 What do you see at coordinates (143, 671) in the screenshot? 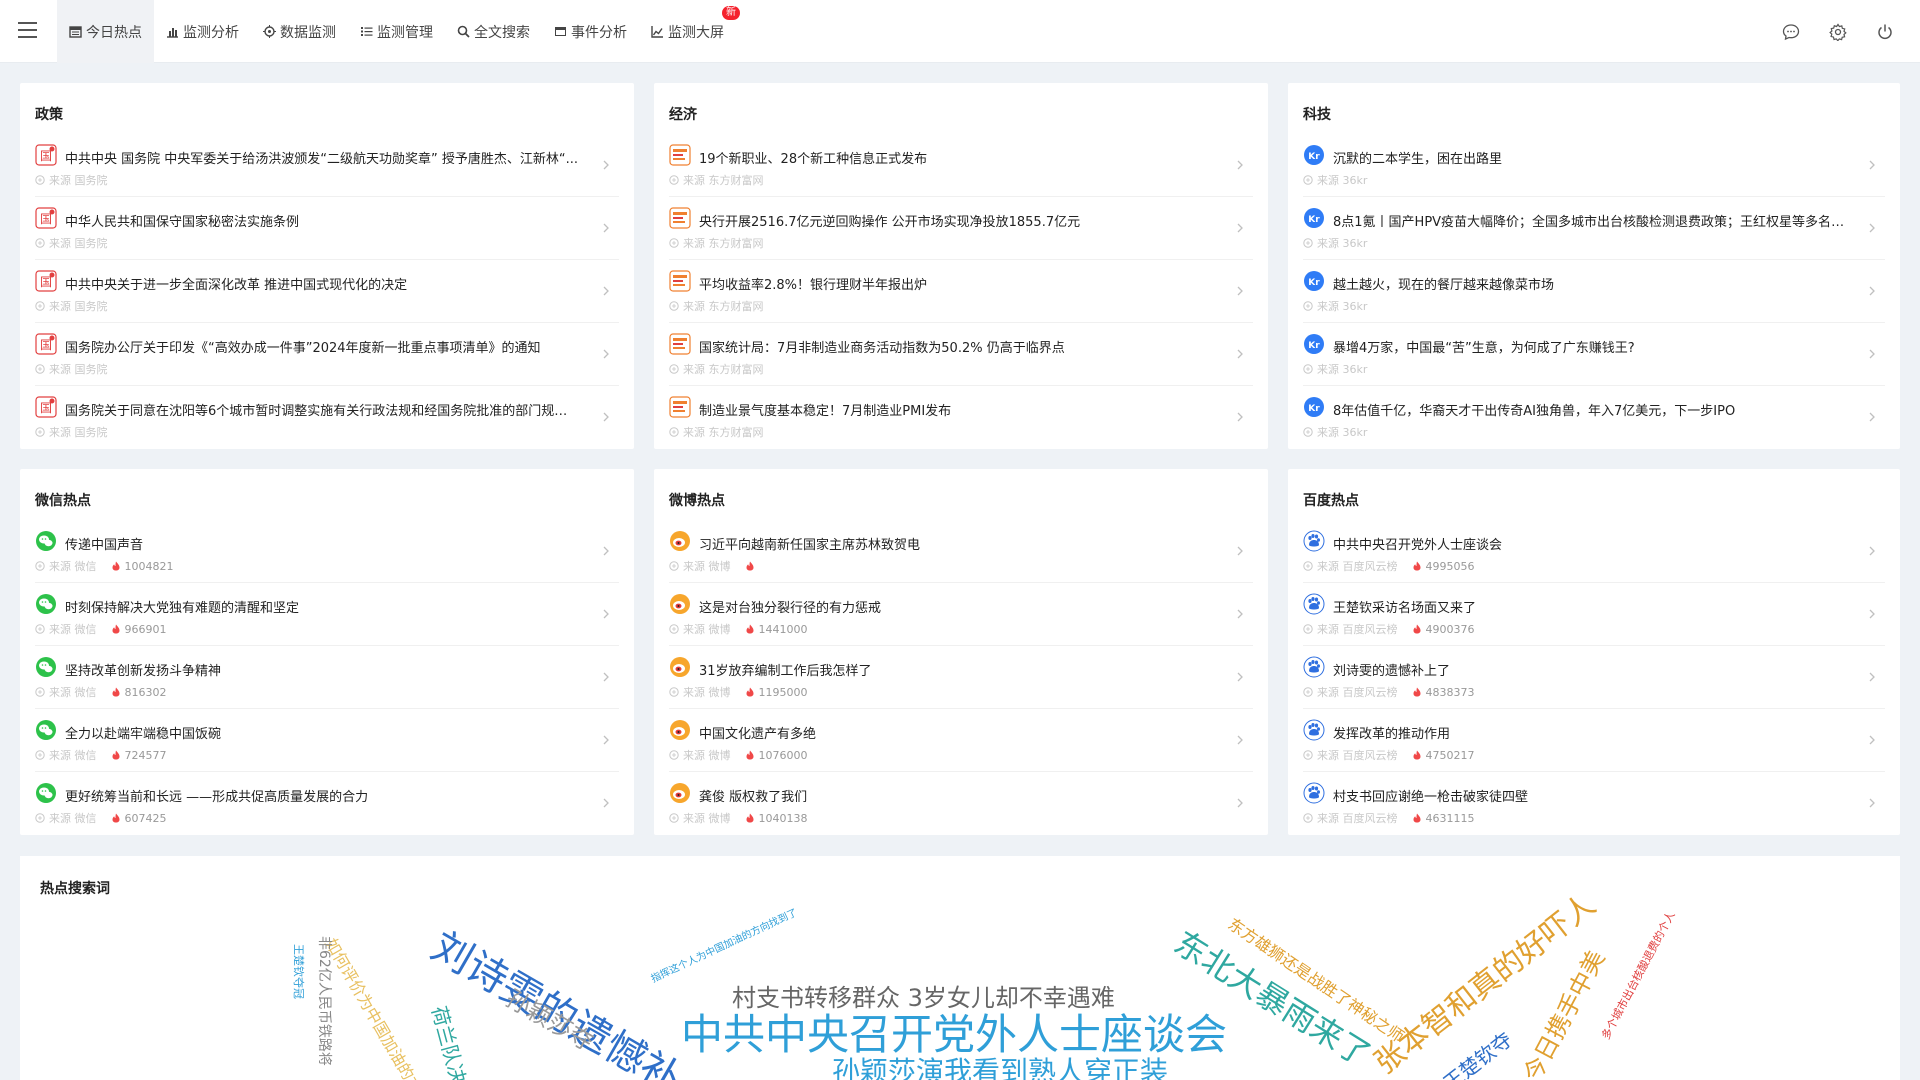
I see `item-title: 坚持改革创新发扬斗争精神` at bounding box center [143, 671].